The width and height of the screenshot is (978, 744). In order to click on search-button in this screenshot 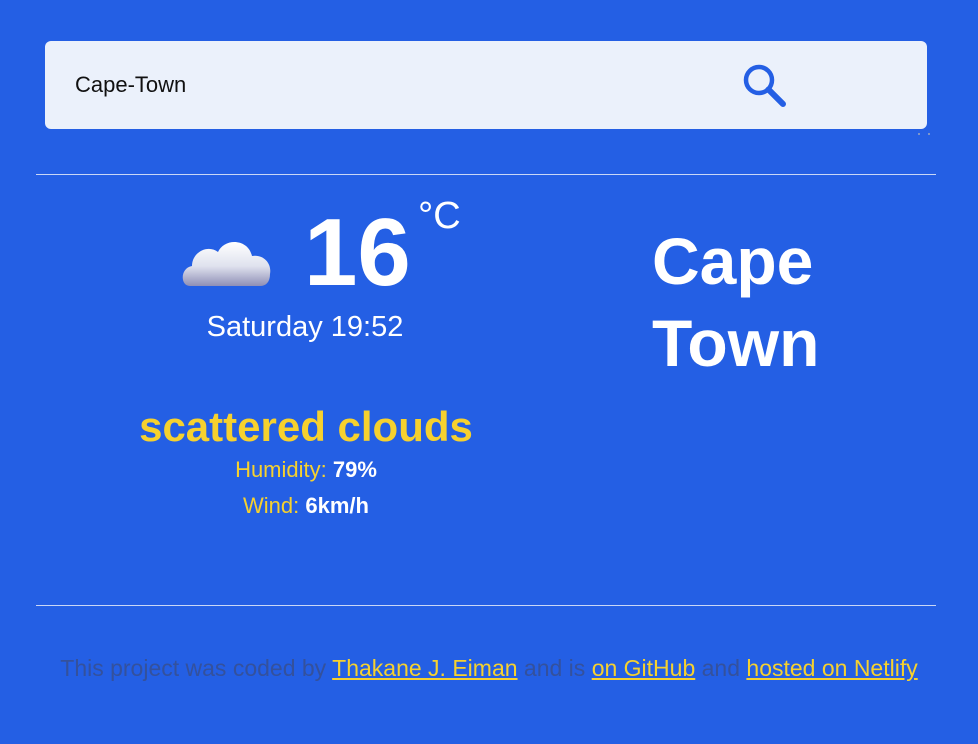, I will do `click(767, 85)`.